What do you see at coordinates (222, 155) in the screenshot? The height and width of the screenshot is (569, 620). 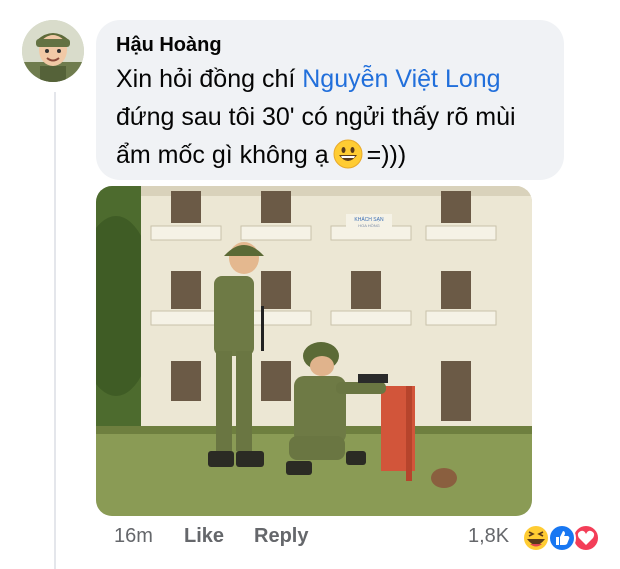 I see `comment-text-line3: ẩm mốc gì không ạ` at bounding box center [222, 155].